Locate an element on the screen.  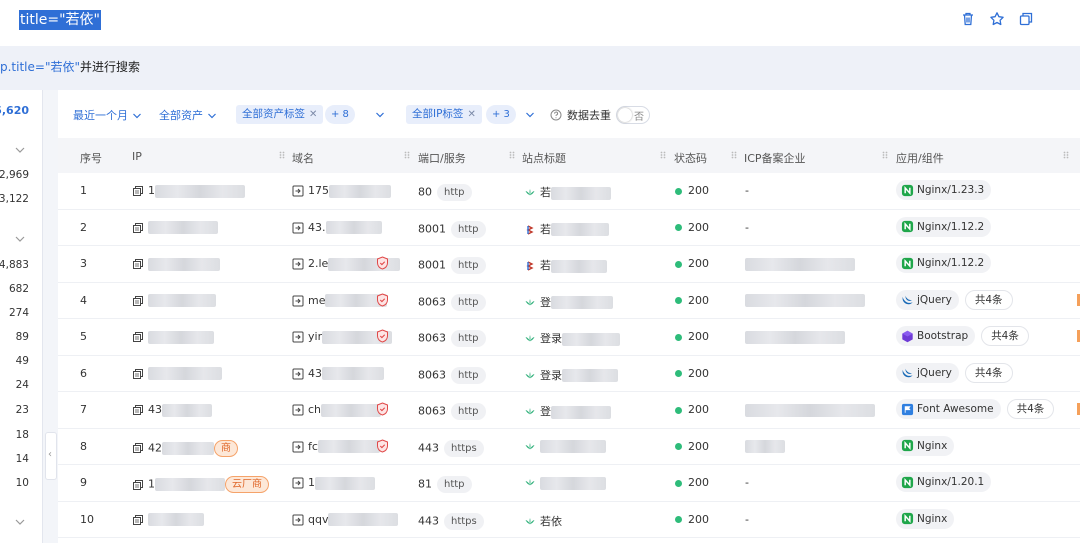
stat-count: 18 is located at coordinates (22, 435).